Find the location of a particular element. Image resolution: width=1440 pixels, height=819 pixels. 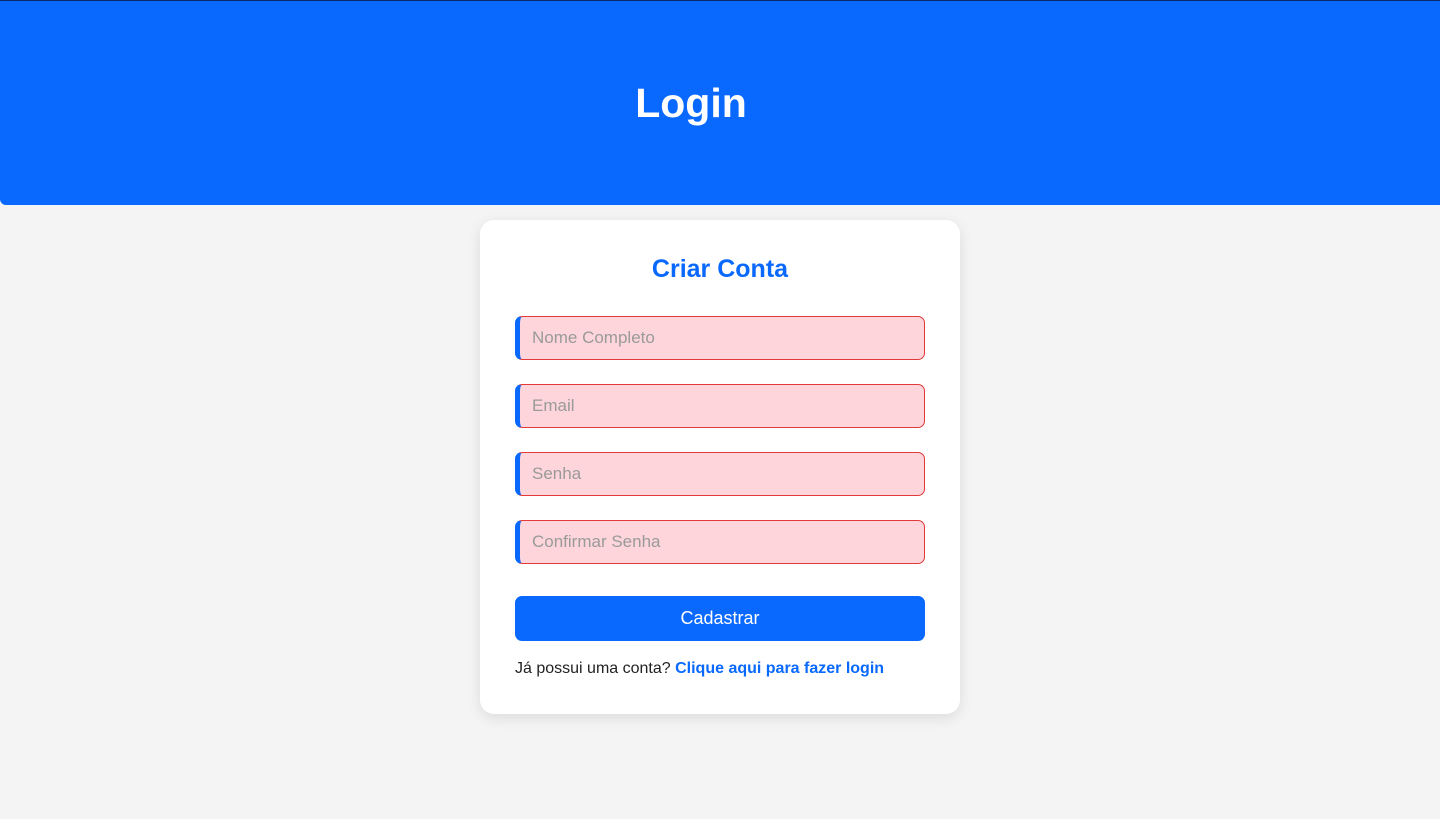

page-title: Login is located at coordinates (691, 103).